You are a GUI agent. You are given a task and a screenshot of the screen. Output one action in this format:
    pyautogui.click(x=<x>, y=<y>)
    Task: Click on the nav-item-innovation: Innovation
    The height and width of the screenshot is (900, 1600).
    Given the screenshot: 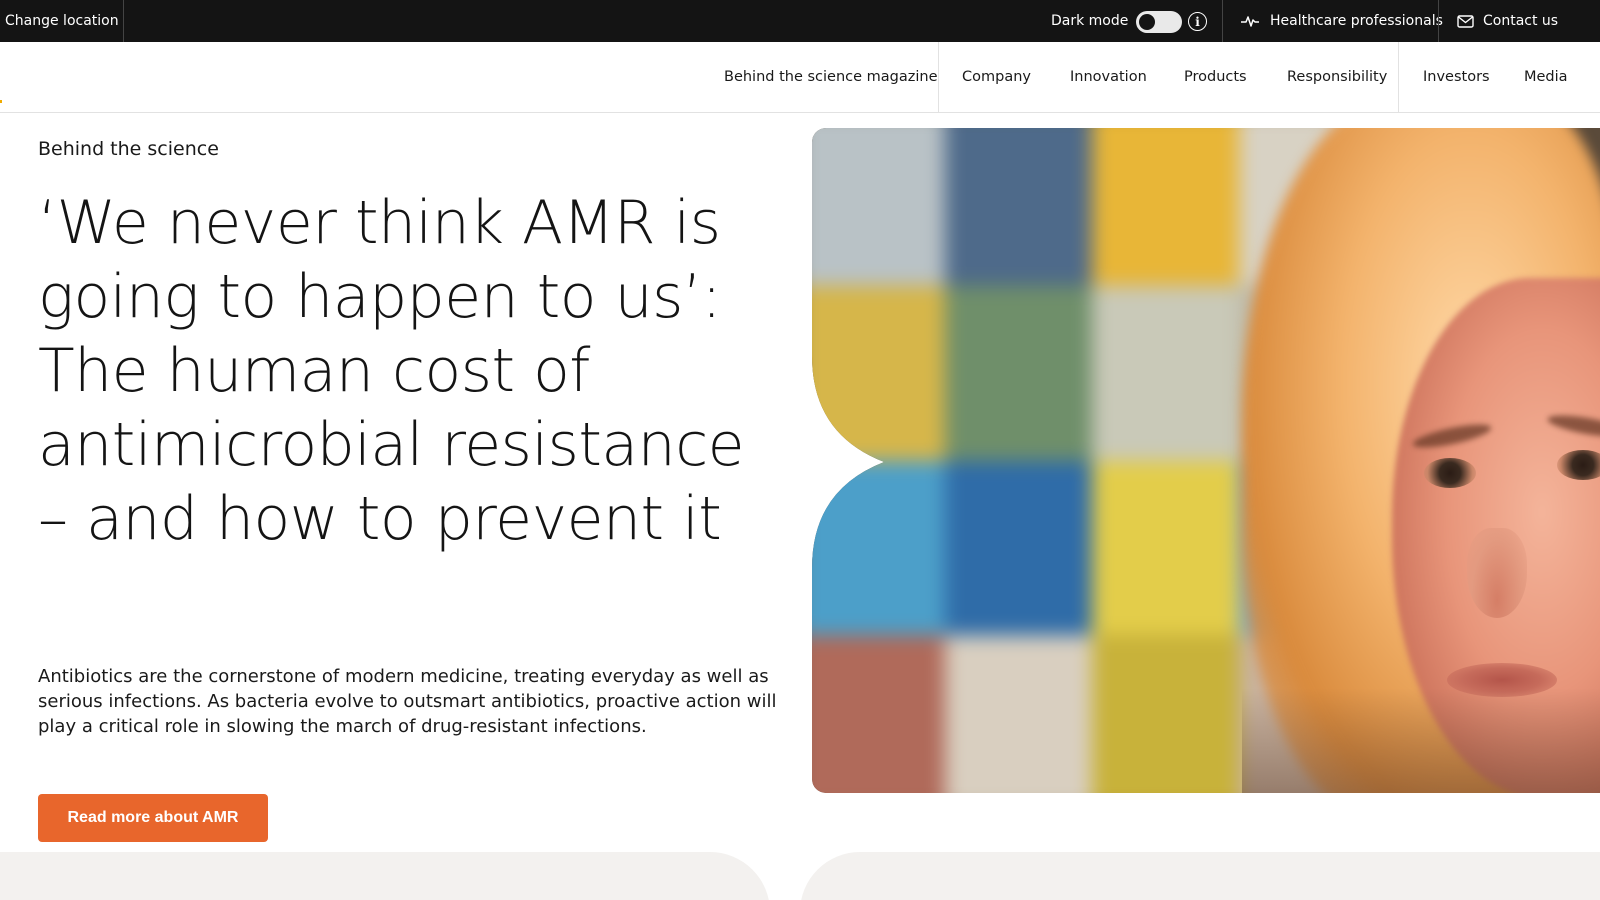 What is the action you would take?
    pyautogui.click(x=1108, y=77)
    